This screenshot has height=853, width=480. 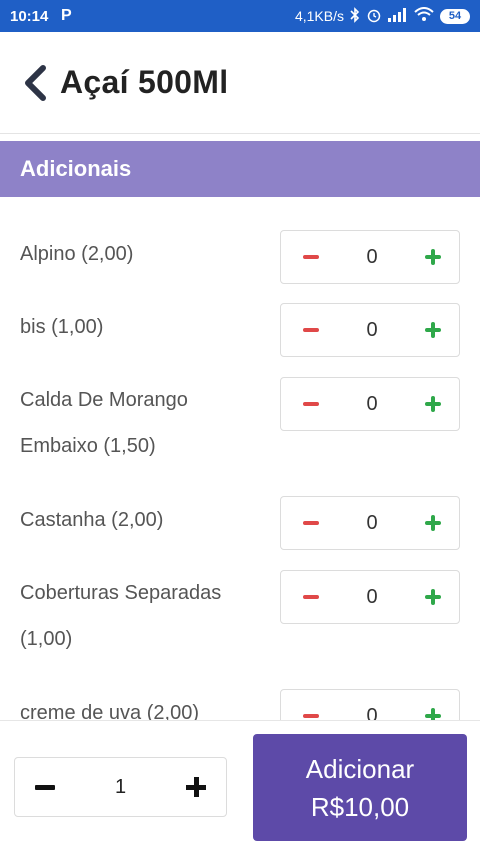 I want to click on wifi-icon, so click(x=424, y=16).